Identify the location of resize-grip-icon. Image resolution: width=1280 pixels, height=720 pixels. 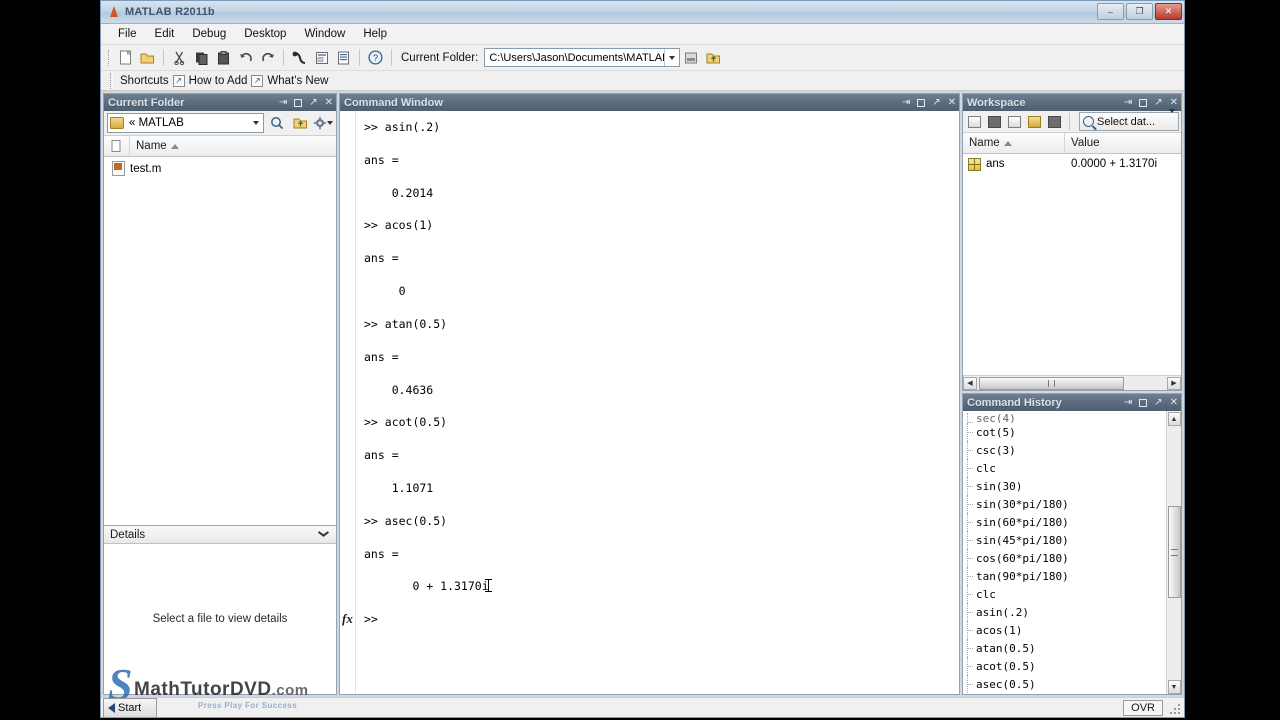
(1174, 708).